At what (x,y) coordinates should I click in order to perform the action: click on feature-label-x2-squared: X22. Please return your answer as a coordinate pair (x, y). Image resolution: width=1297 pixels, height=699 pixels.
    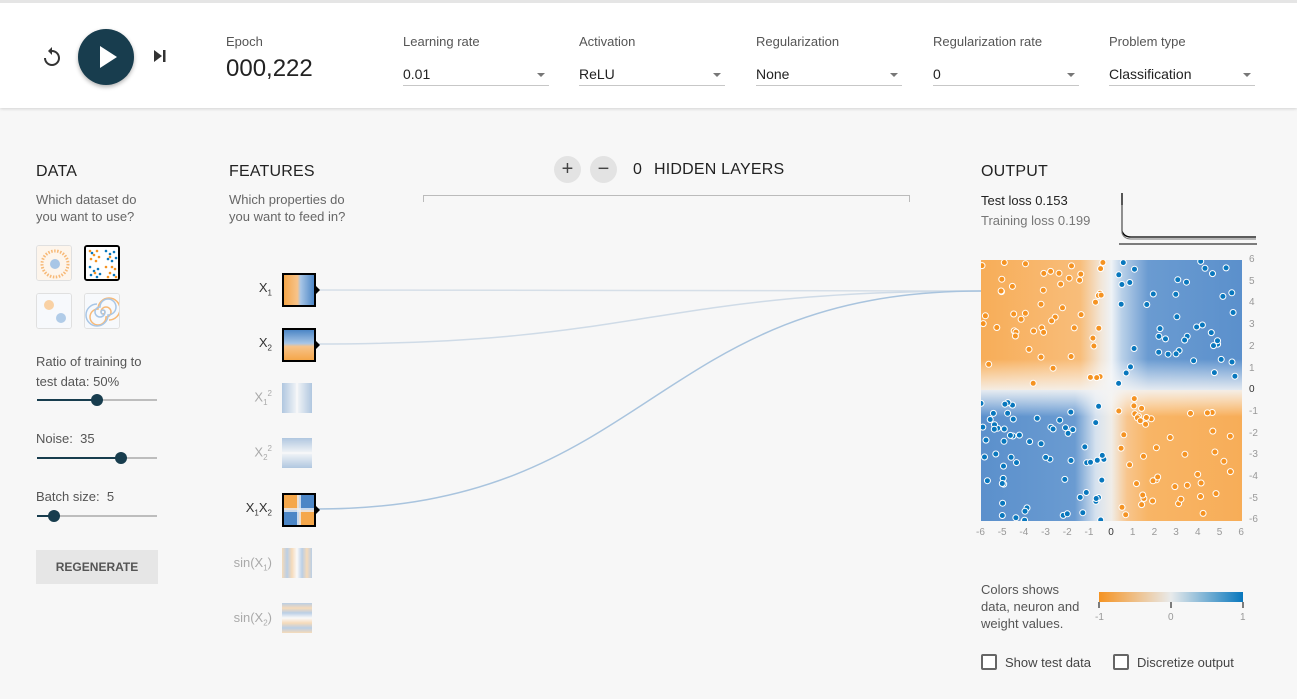
    Looking at the image, I should click on (263, 453).